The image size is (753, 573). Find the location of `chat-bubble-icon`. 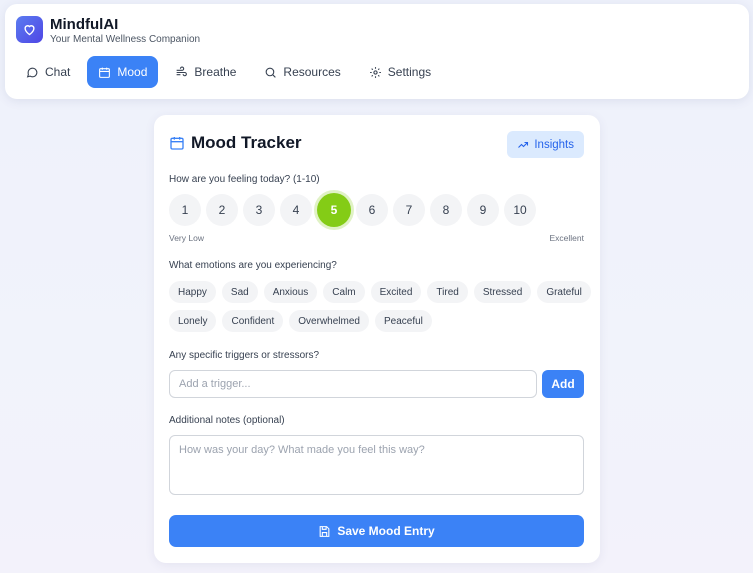

chat-bubble-icon is located at coordinates (32, 72).